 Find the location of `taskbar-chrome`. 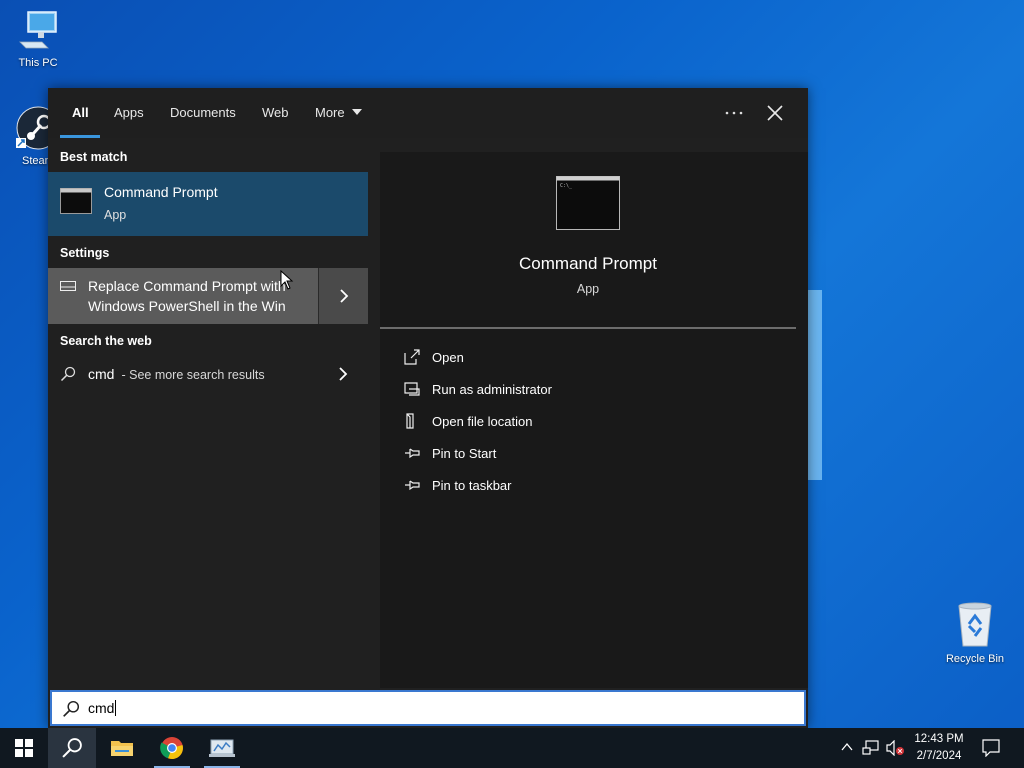

taskbar-chrome is located at coordinates (172, 748).